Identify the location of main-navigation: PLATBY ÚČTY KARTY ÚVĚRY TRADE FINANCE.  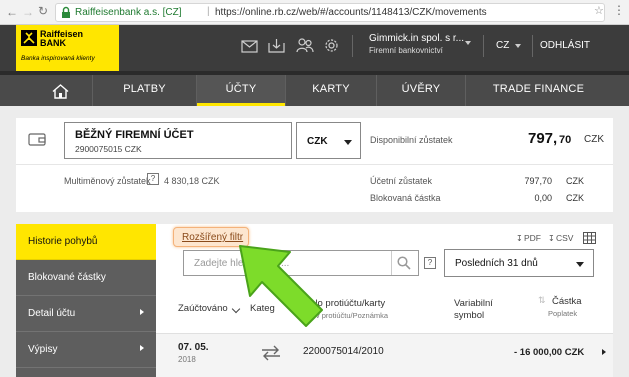
(314, 90).